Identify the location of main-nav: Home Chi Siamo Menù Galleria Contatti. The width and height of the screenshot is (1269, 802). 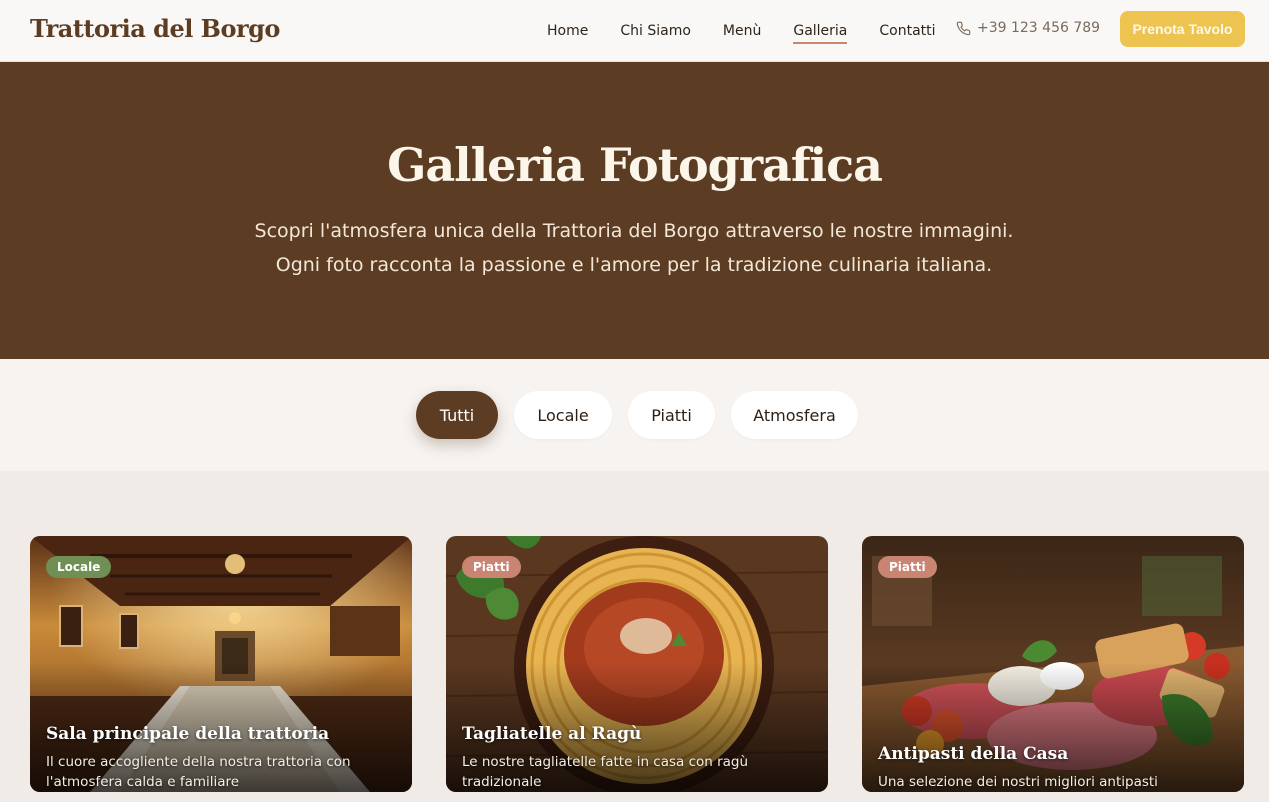
(757, 31).